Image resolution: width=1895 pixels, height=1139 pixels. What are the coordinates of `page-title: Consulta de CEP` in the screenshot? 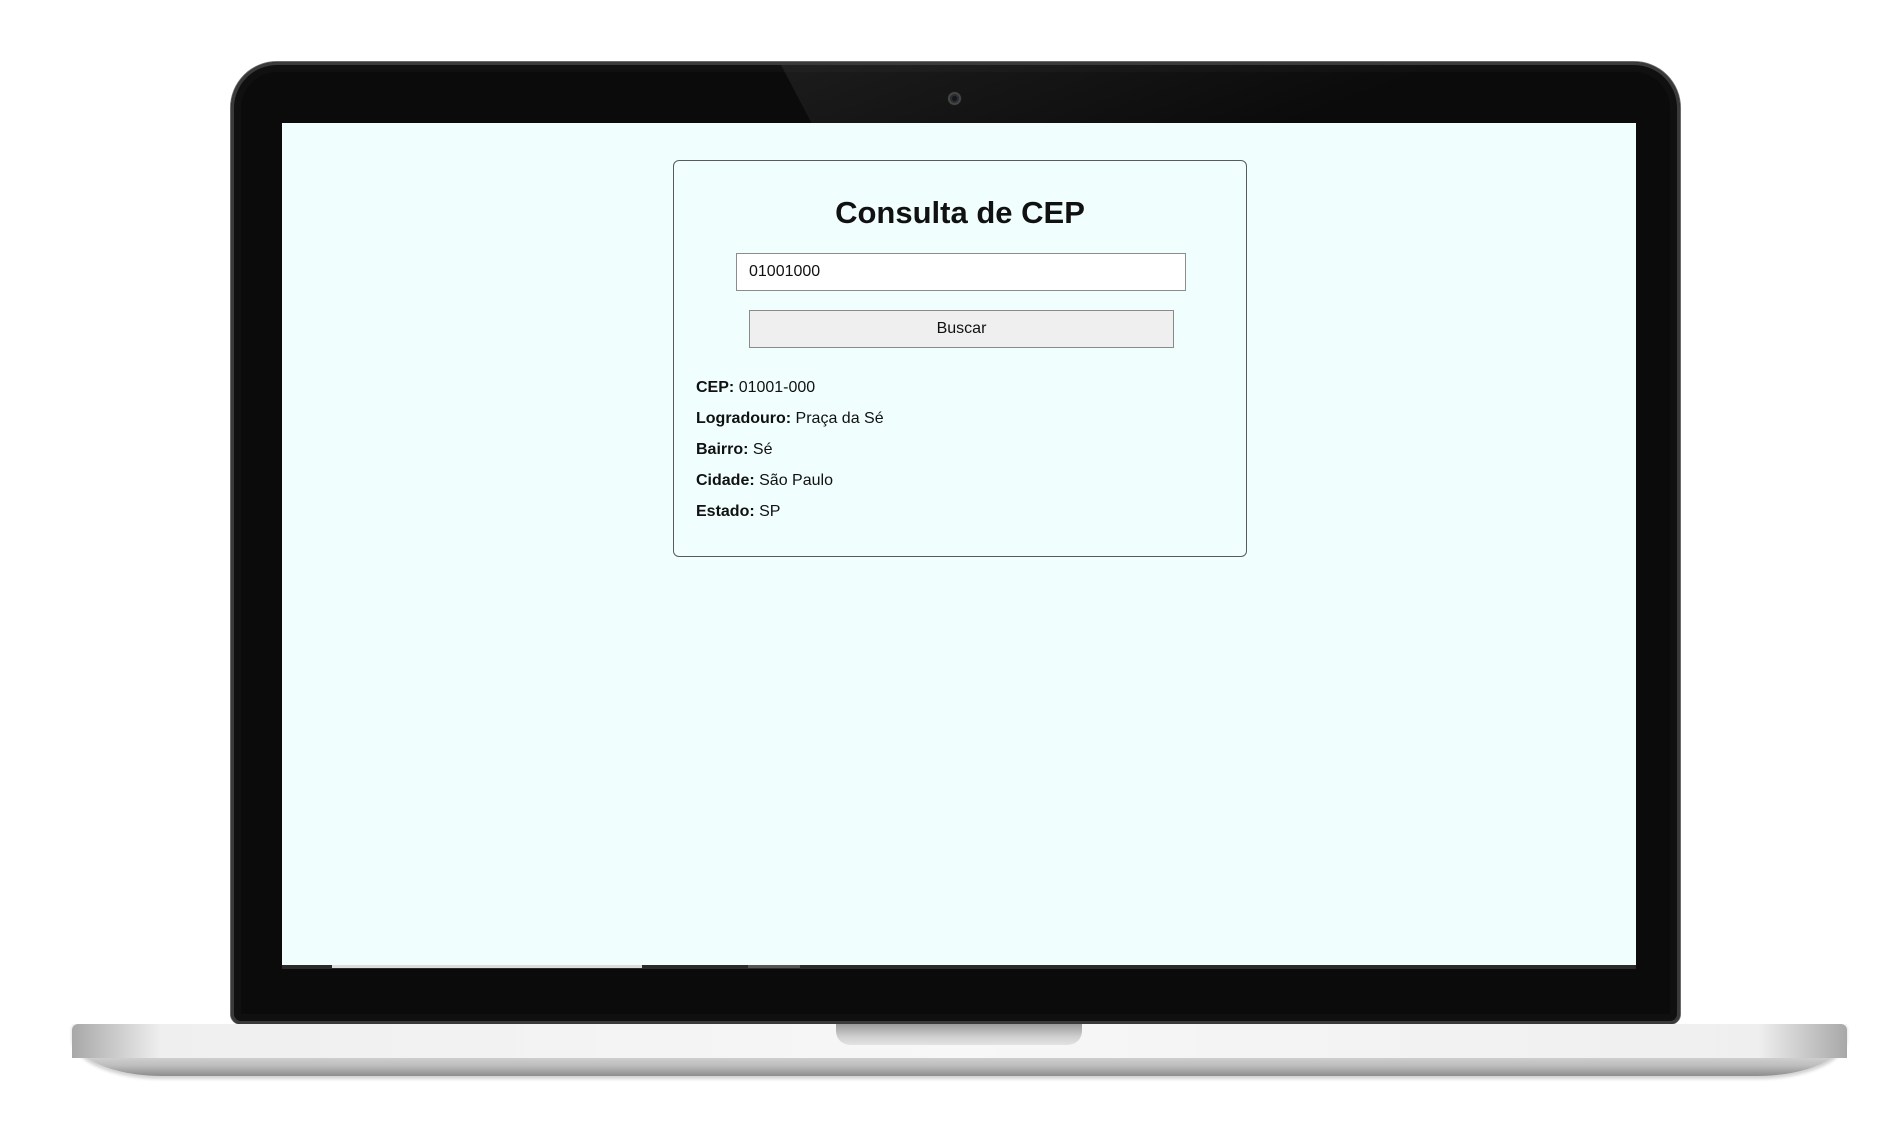 It's located at (960, 212).